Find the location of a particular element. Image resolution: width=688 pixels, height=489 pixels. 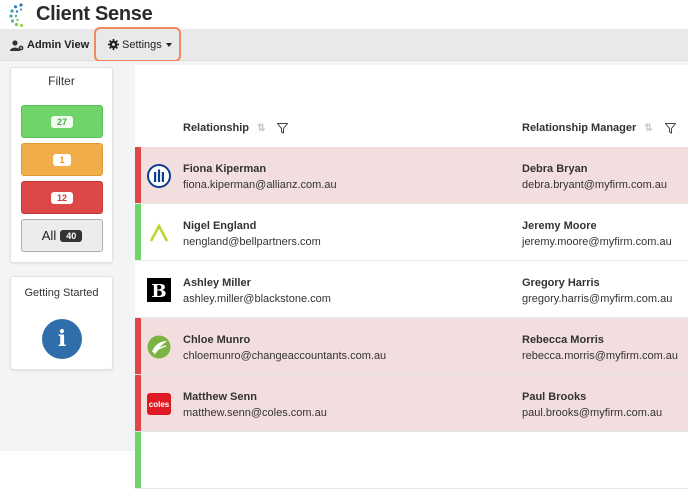

brand-name: Client Sense is located at coordinates (94, 14).